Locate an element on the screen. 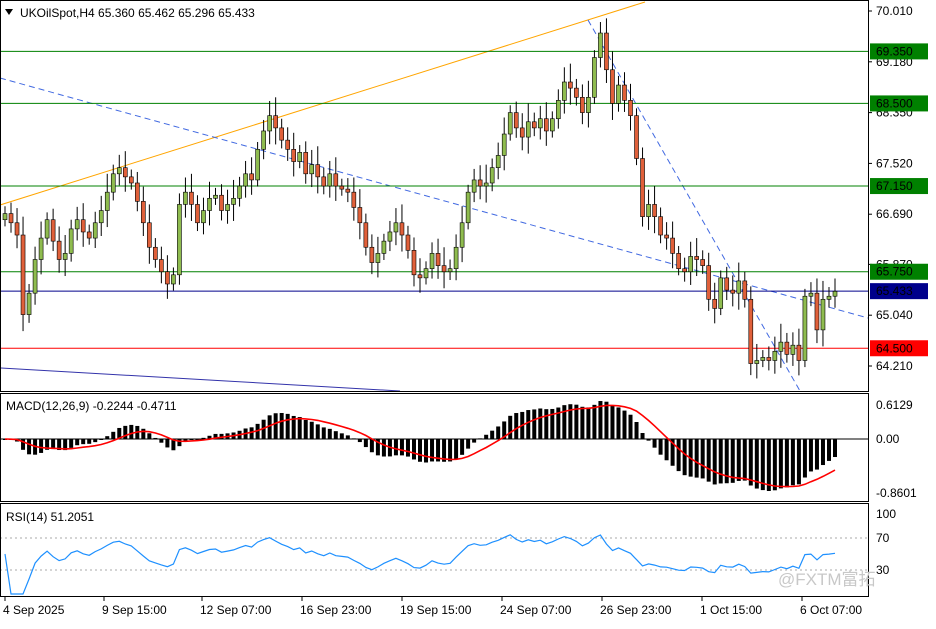  rsi-panel is located at coordinates (434, 550).